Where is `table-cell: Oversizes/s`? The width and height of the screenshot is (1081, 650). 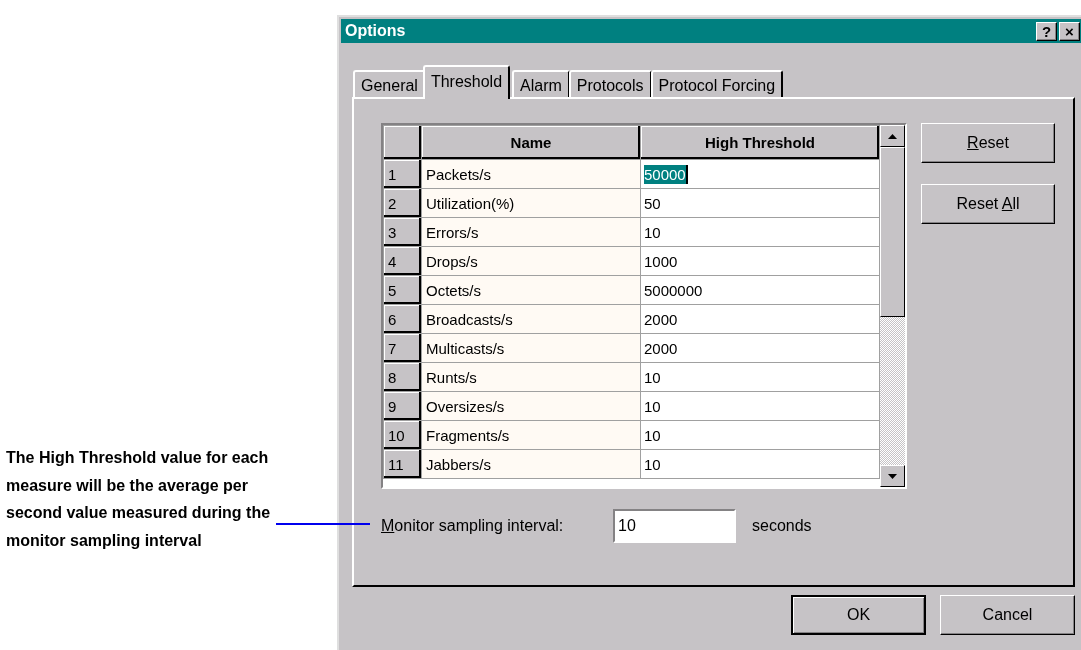 table-cell: Oversizes/s is located at coordinates (531, 406).